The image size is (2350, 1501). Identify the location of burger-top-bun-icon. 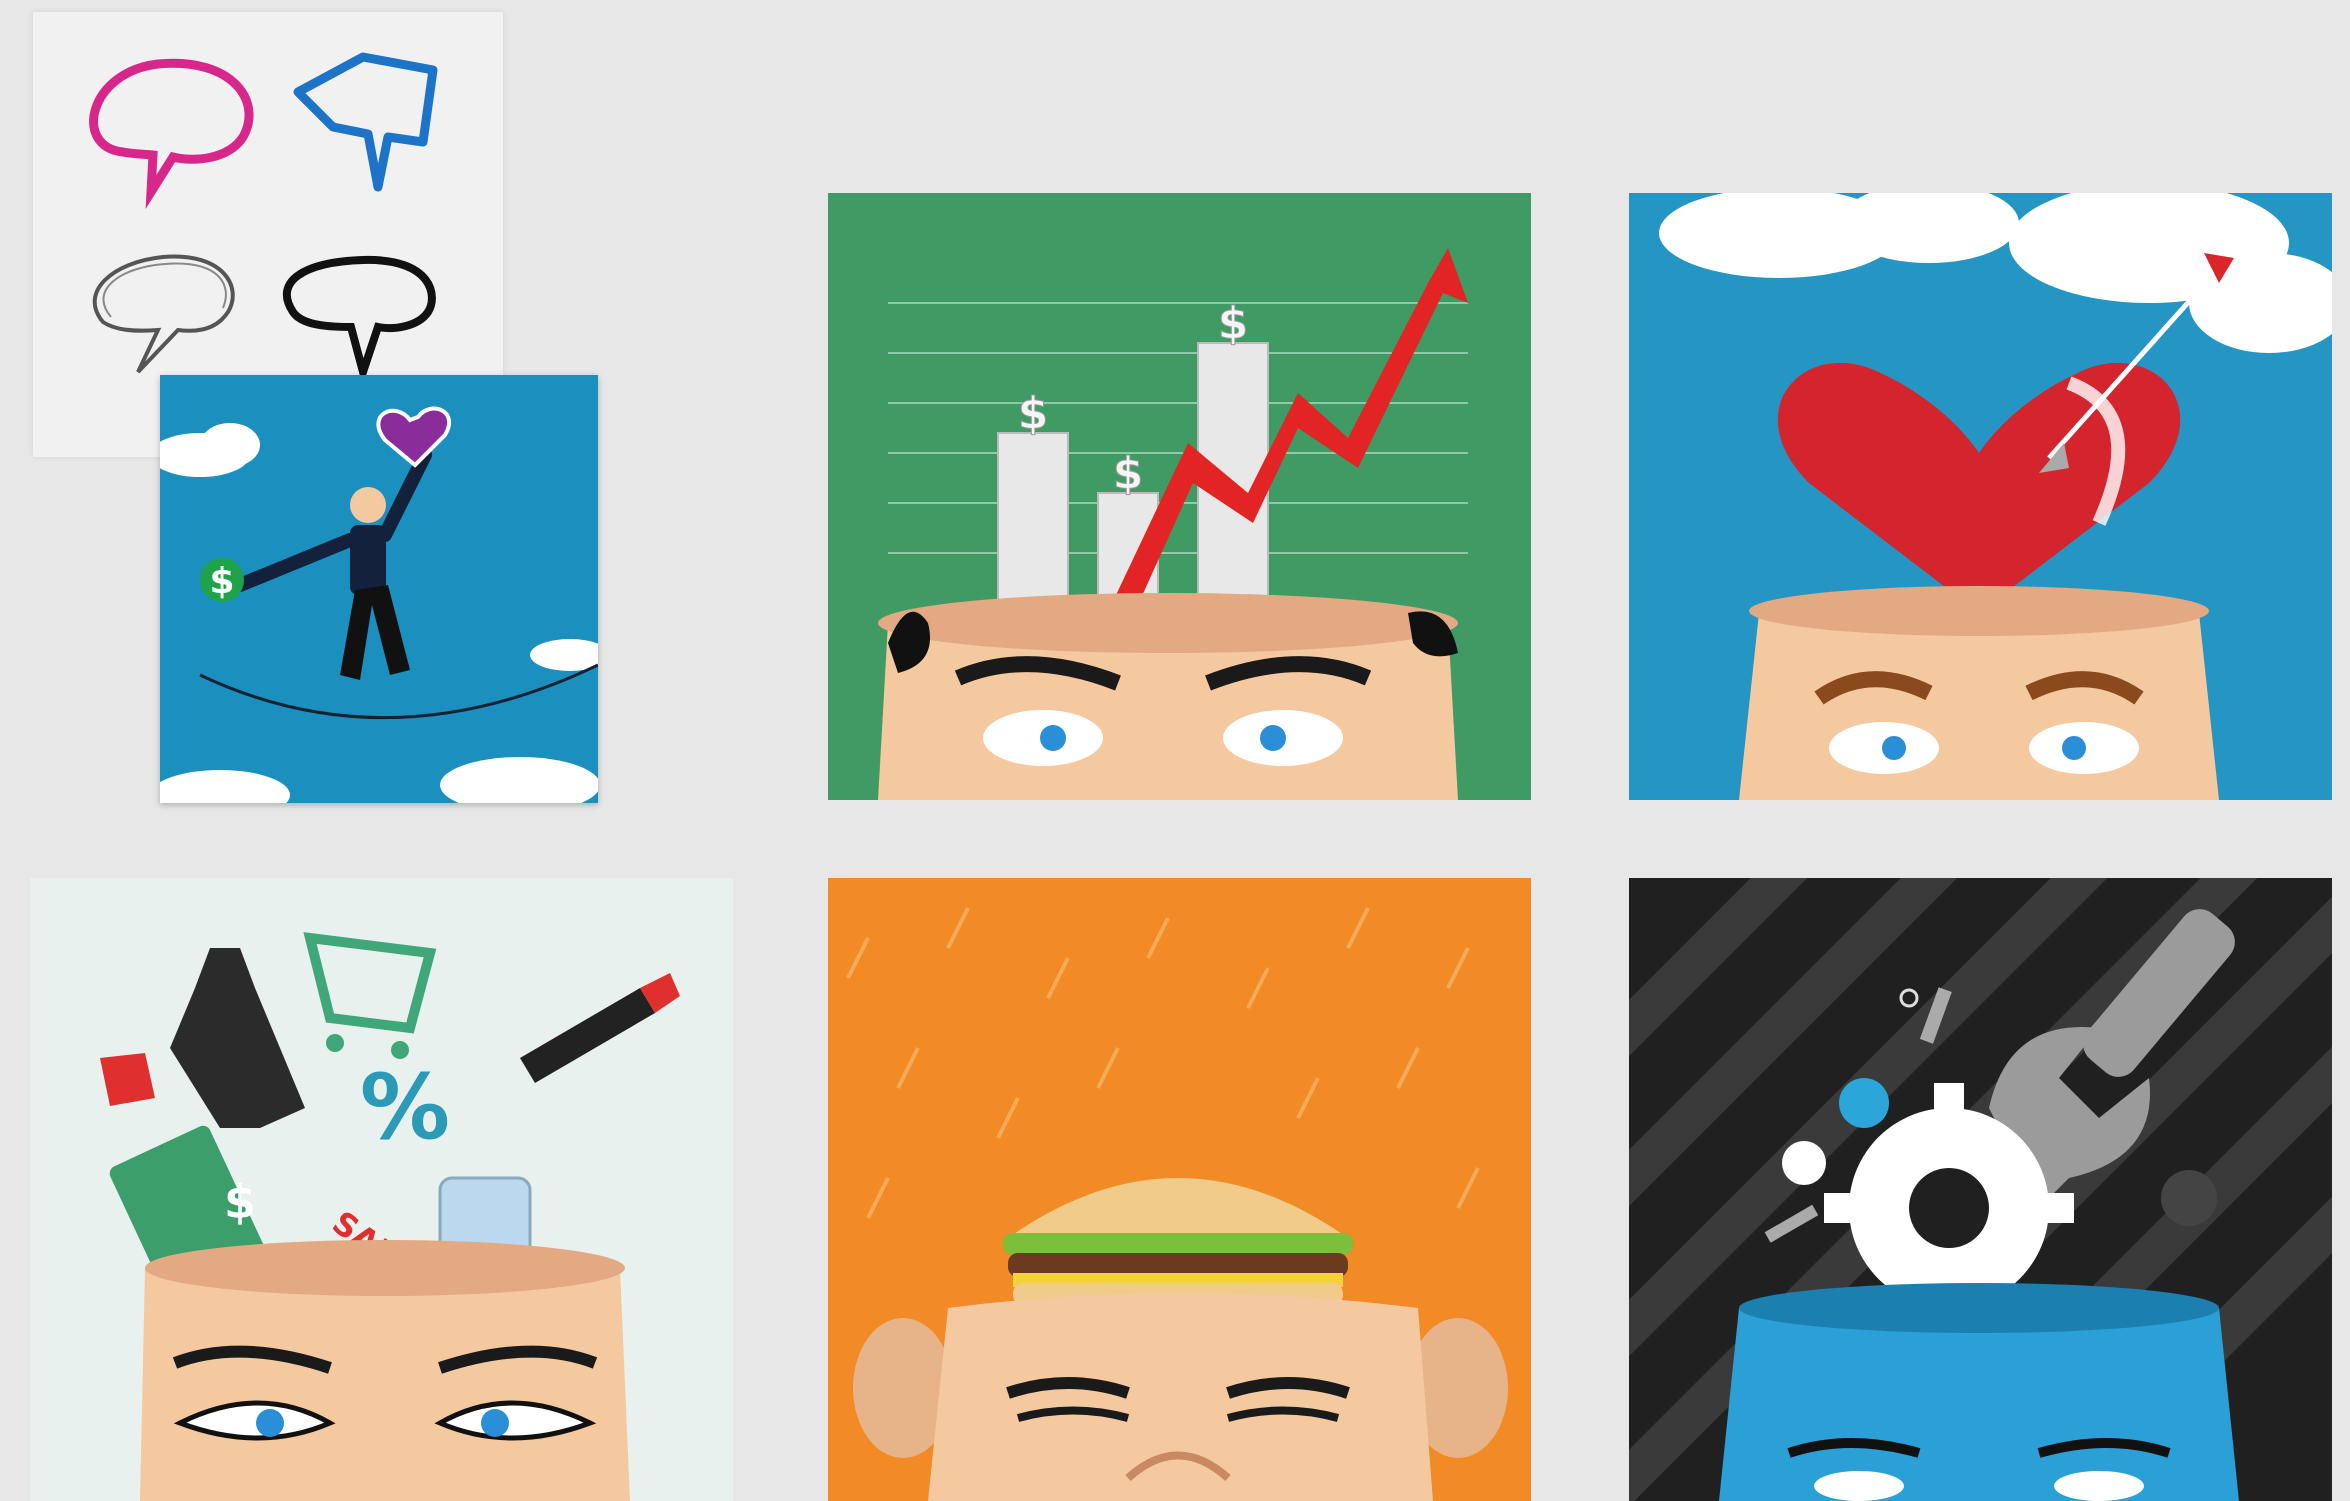
(1178, 1208).